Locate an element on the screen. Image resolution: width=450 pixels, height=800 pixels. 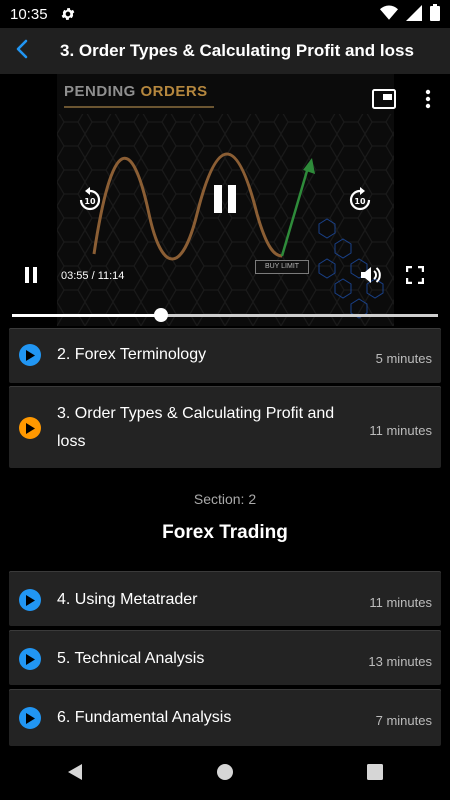
small-pause-button is located at coordinates (31, 277).